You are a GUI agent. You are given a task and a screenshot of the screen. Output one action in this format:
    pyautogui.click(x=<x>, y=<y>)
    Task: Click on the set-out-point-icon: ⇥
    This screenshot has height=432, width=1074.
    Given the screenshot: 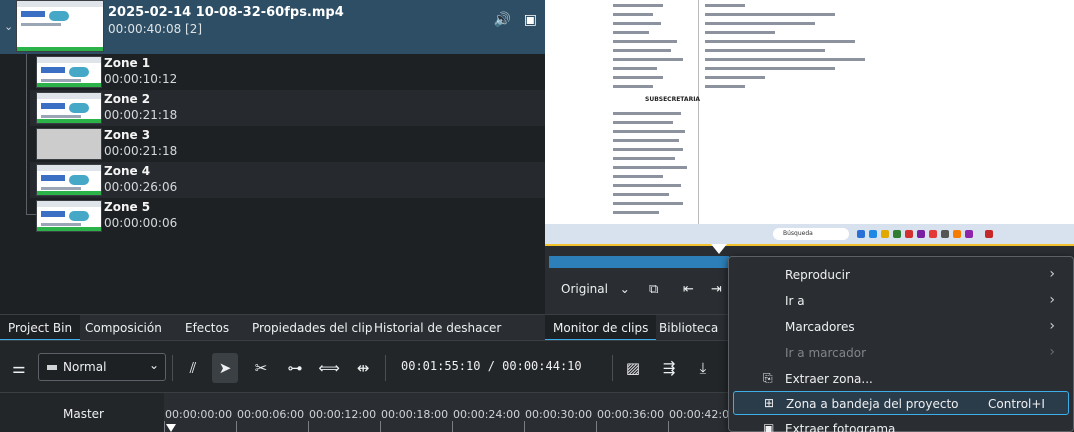 What is the action you would take?
    pyautogui.click(x=716, y=289)
    